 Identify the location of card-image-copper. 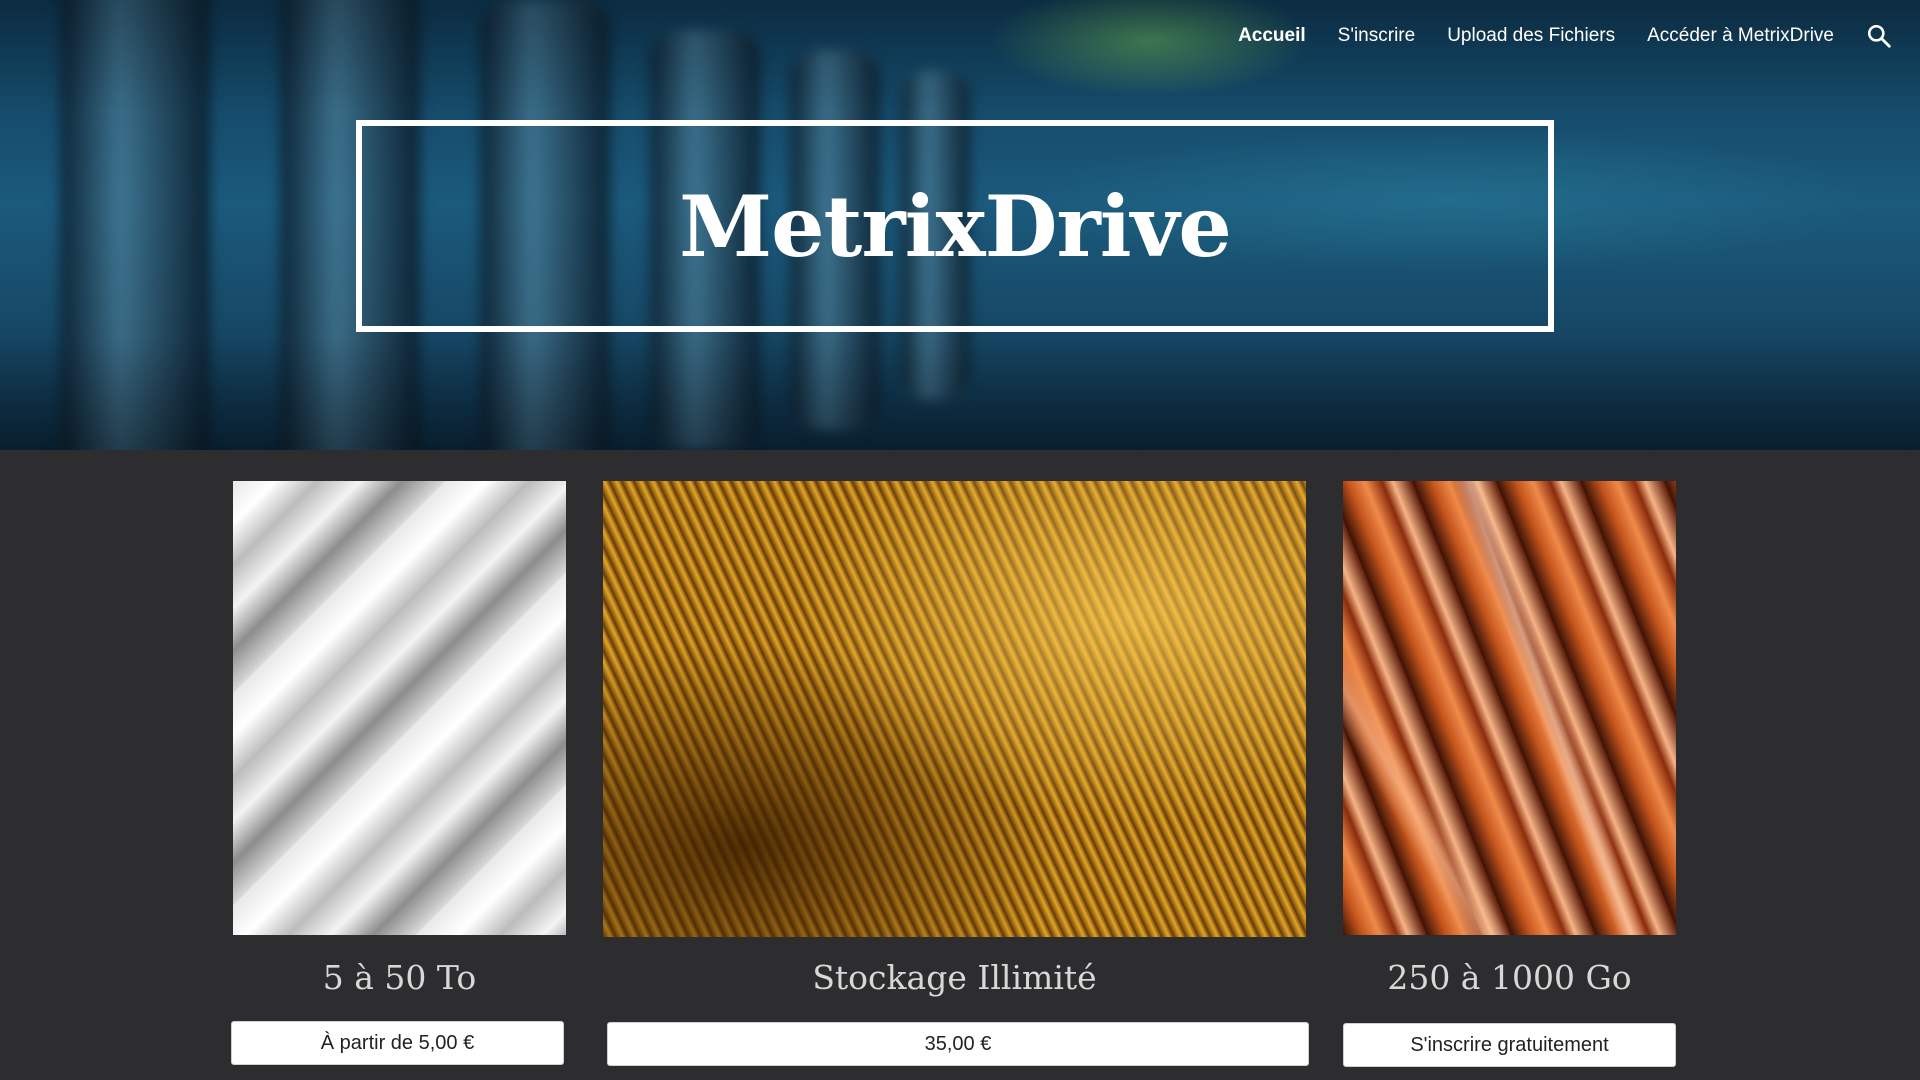
(1509, 708).